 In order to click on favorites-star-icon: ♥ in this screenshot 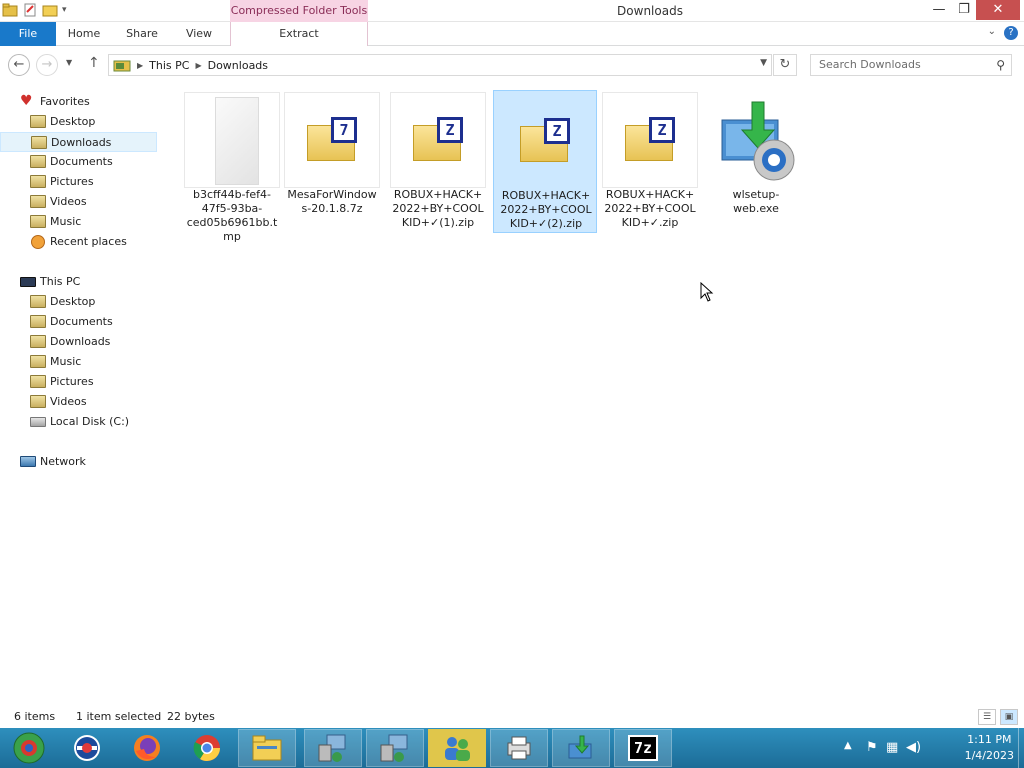, I will do `click(26, 101)`.